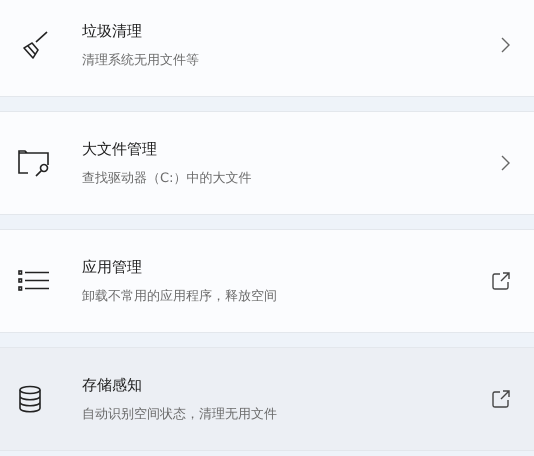 This screenshot has height=456, width=534. Describe the element at coordinates (112, 385) in the screenshot. I see `card-title: 存储感知` at that location.